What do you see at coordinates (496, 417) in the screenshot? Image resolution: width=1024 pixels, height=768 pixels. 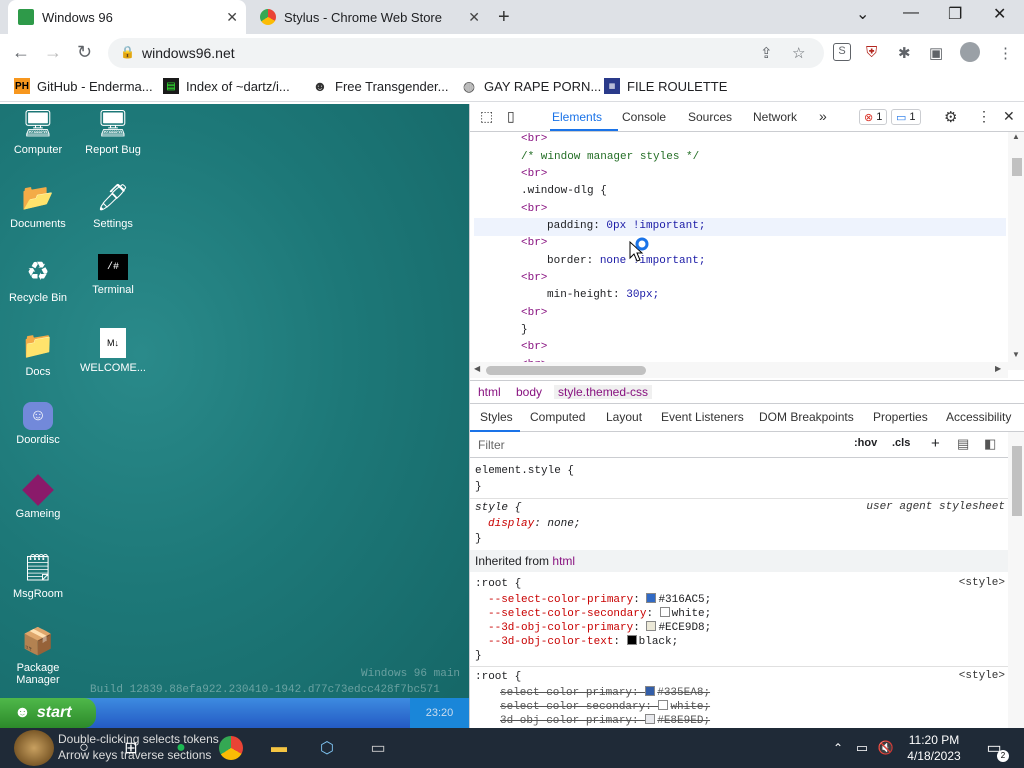 I see `tab-styles: Styles` at bounding box center [496, 417].